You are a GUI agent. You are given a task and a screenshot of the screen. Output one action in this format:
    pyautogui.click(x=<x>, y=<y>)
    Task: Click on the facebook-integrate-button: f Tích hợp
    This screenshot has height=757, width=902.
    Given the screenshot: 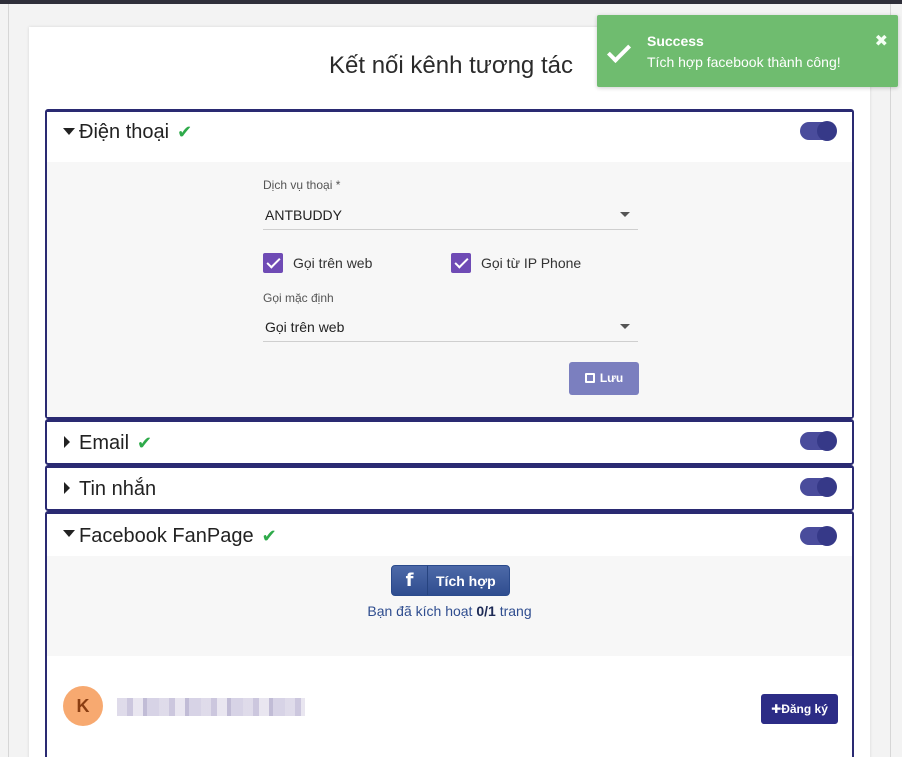 What is the action you would take?
    pyautogui.click(x=450, y=580)
    